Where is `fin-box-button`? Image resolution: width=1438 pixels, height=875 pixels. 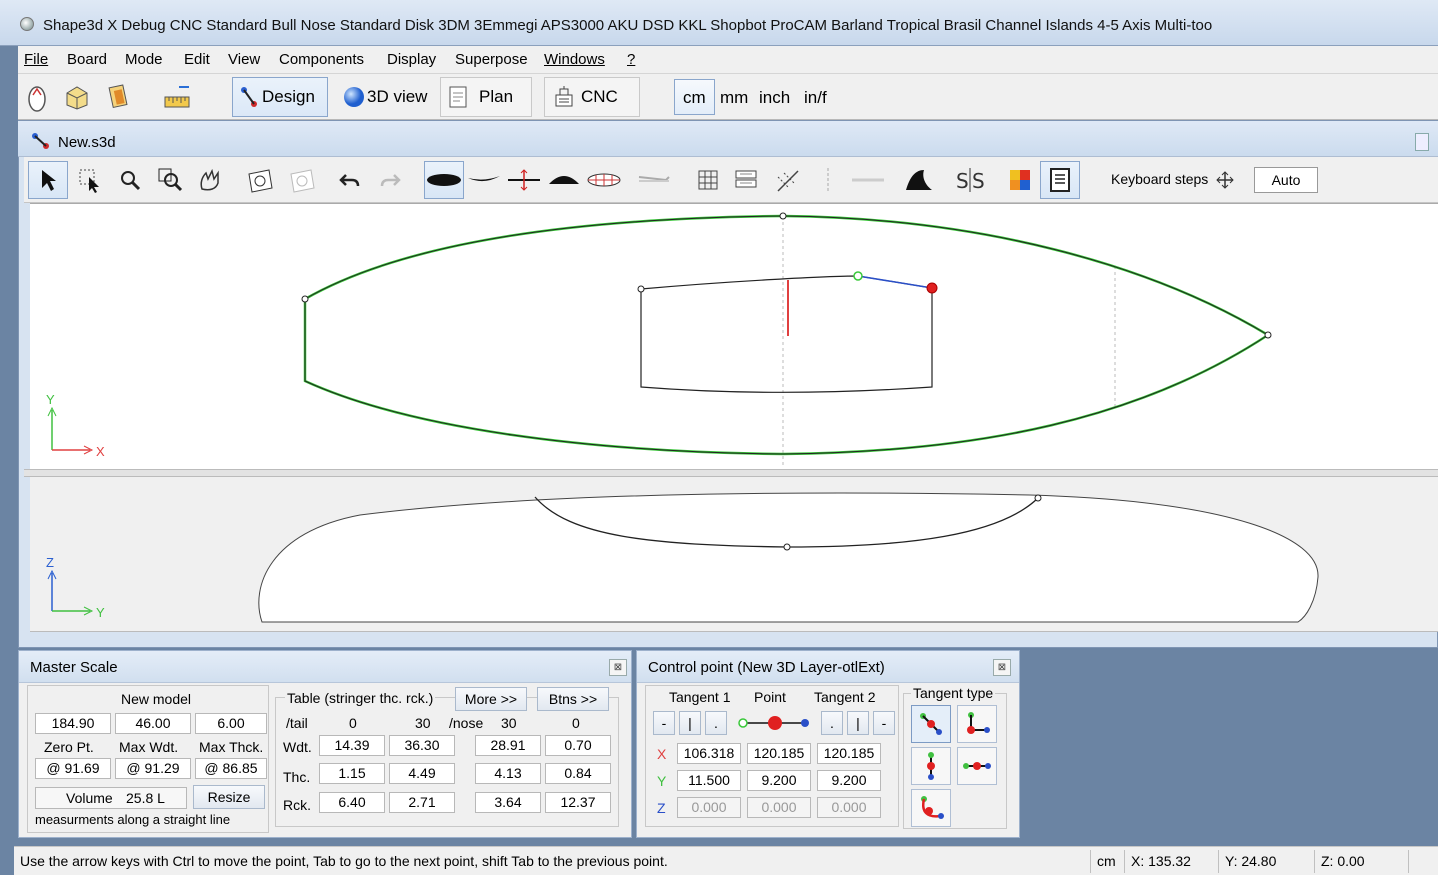
fin-box-button is located at coordinates (654, 180).